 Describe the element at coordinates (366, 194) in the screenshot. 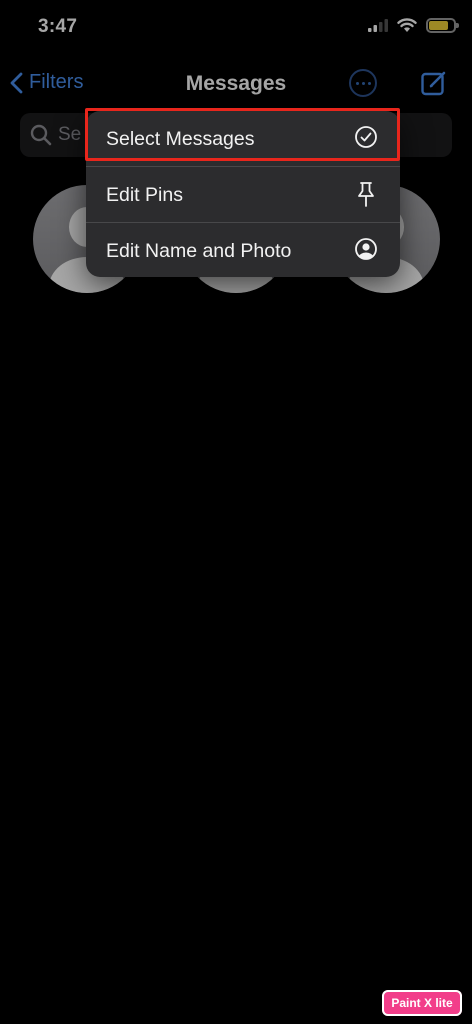

I see `pin-icon` at that location.